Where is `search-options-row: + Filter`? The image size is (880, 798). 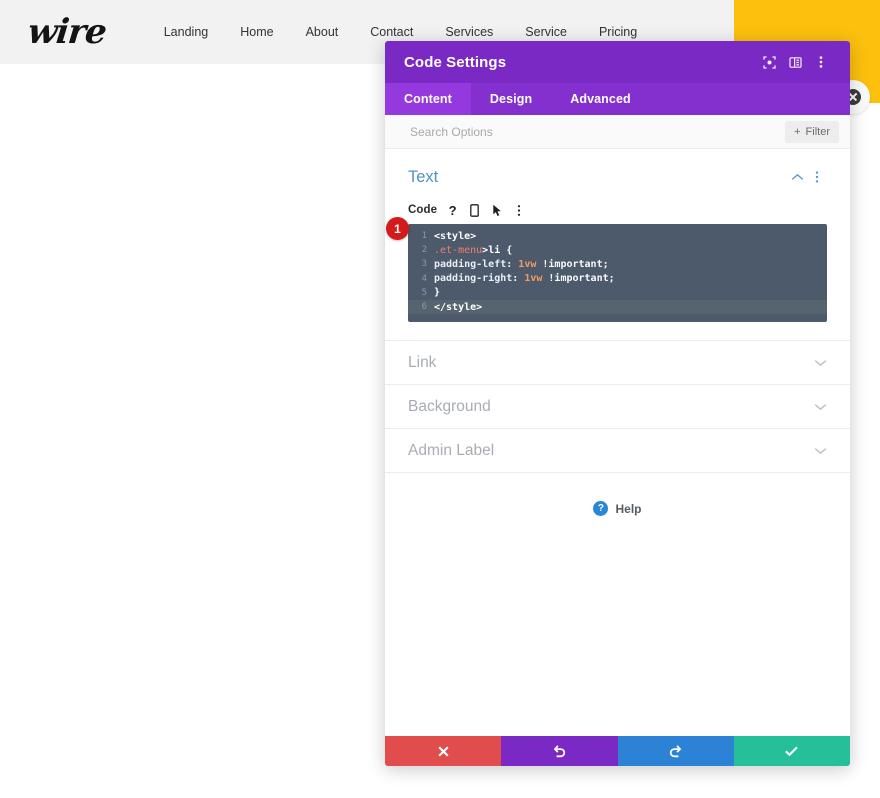
search-options-row: + Filter is located at coordinates (617, 132).